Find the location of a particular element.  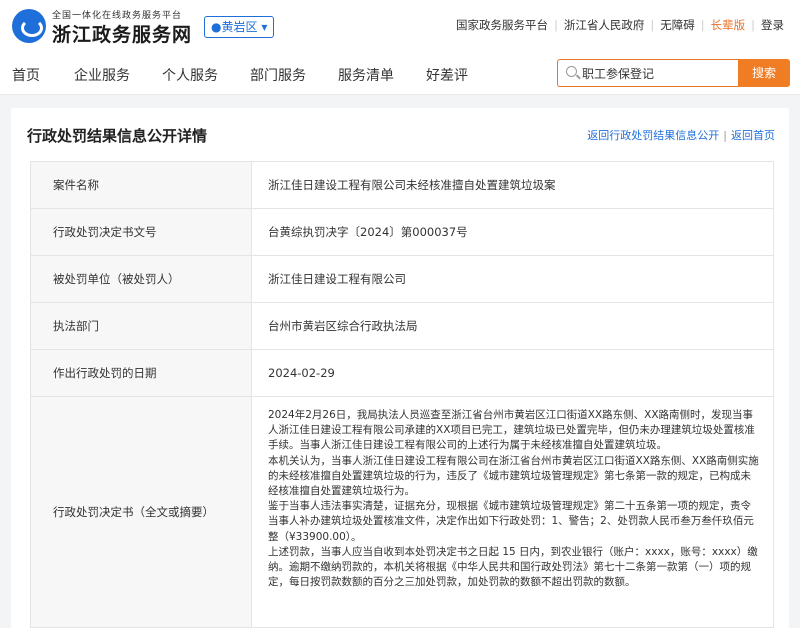

top-links: 国家政务服务平台 | 浙江省人民政府 | 无障碍 | 长辈版 | 登录 is located at coordinates (620, 25).